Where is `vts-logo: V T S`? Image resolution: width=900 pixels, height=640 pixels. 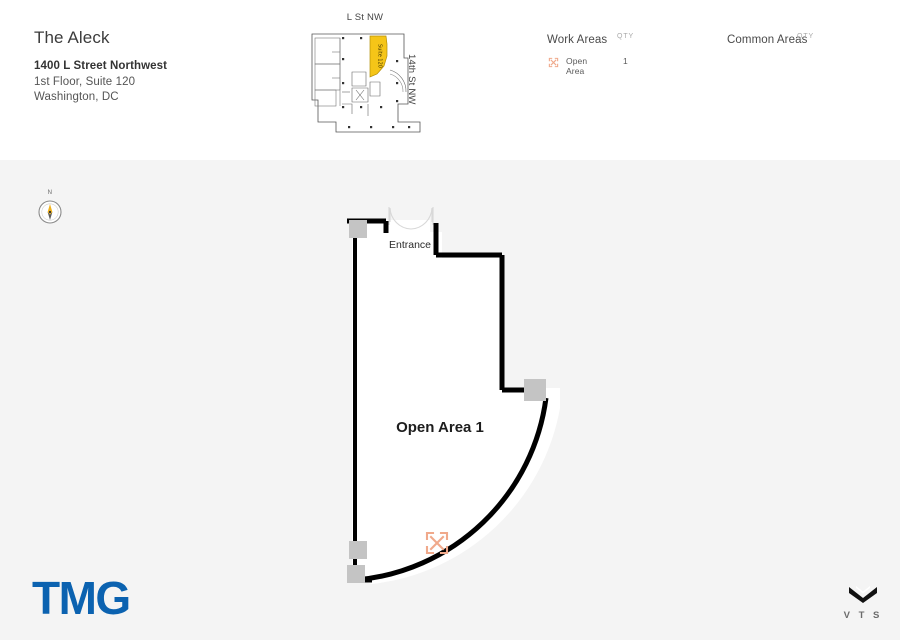
vts-logo: V T S is located at coordinates (863, 603).